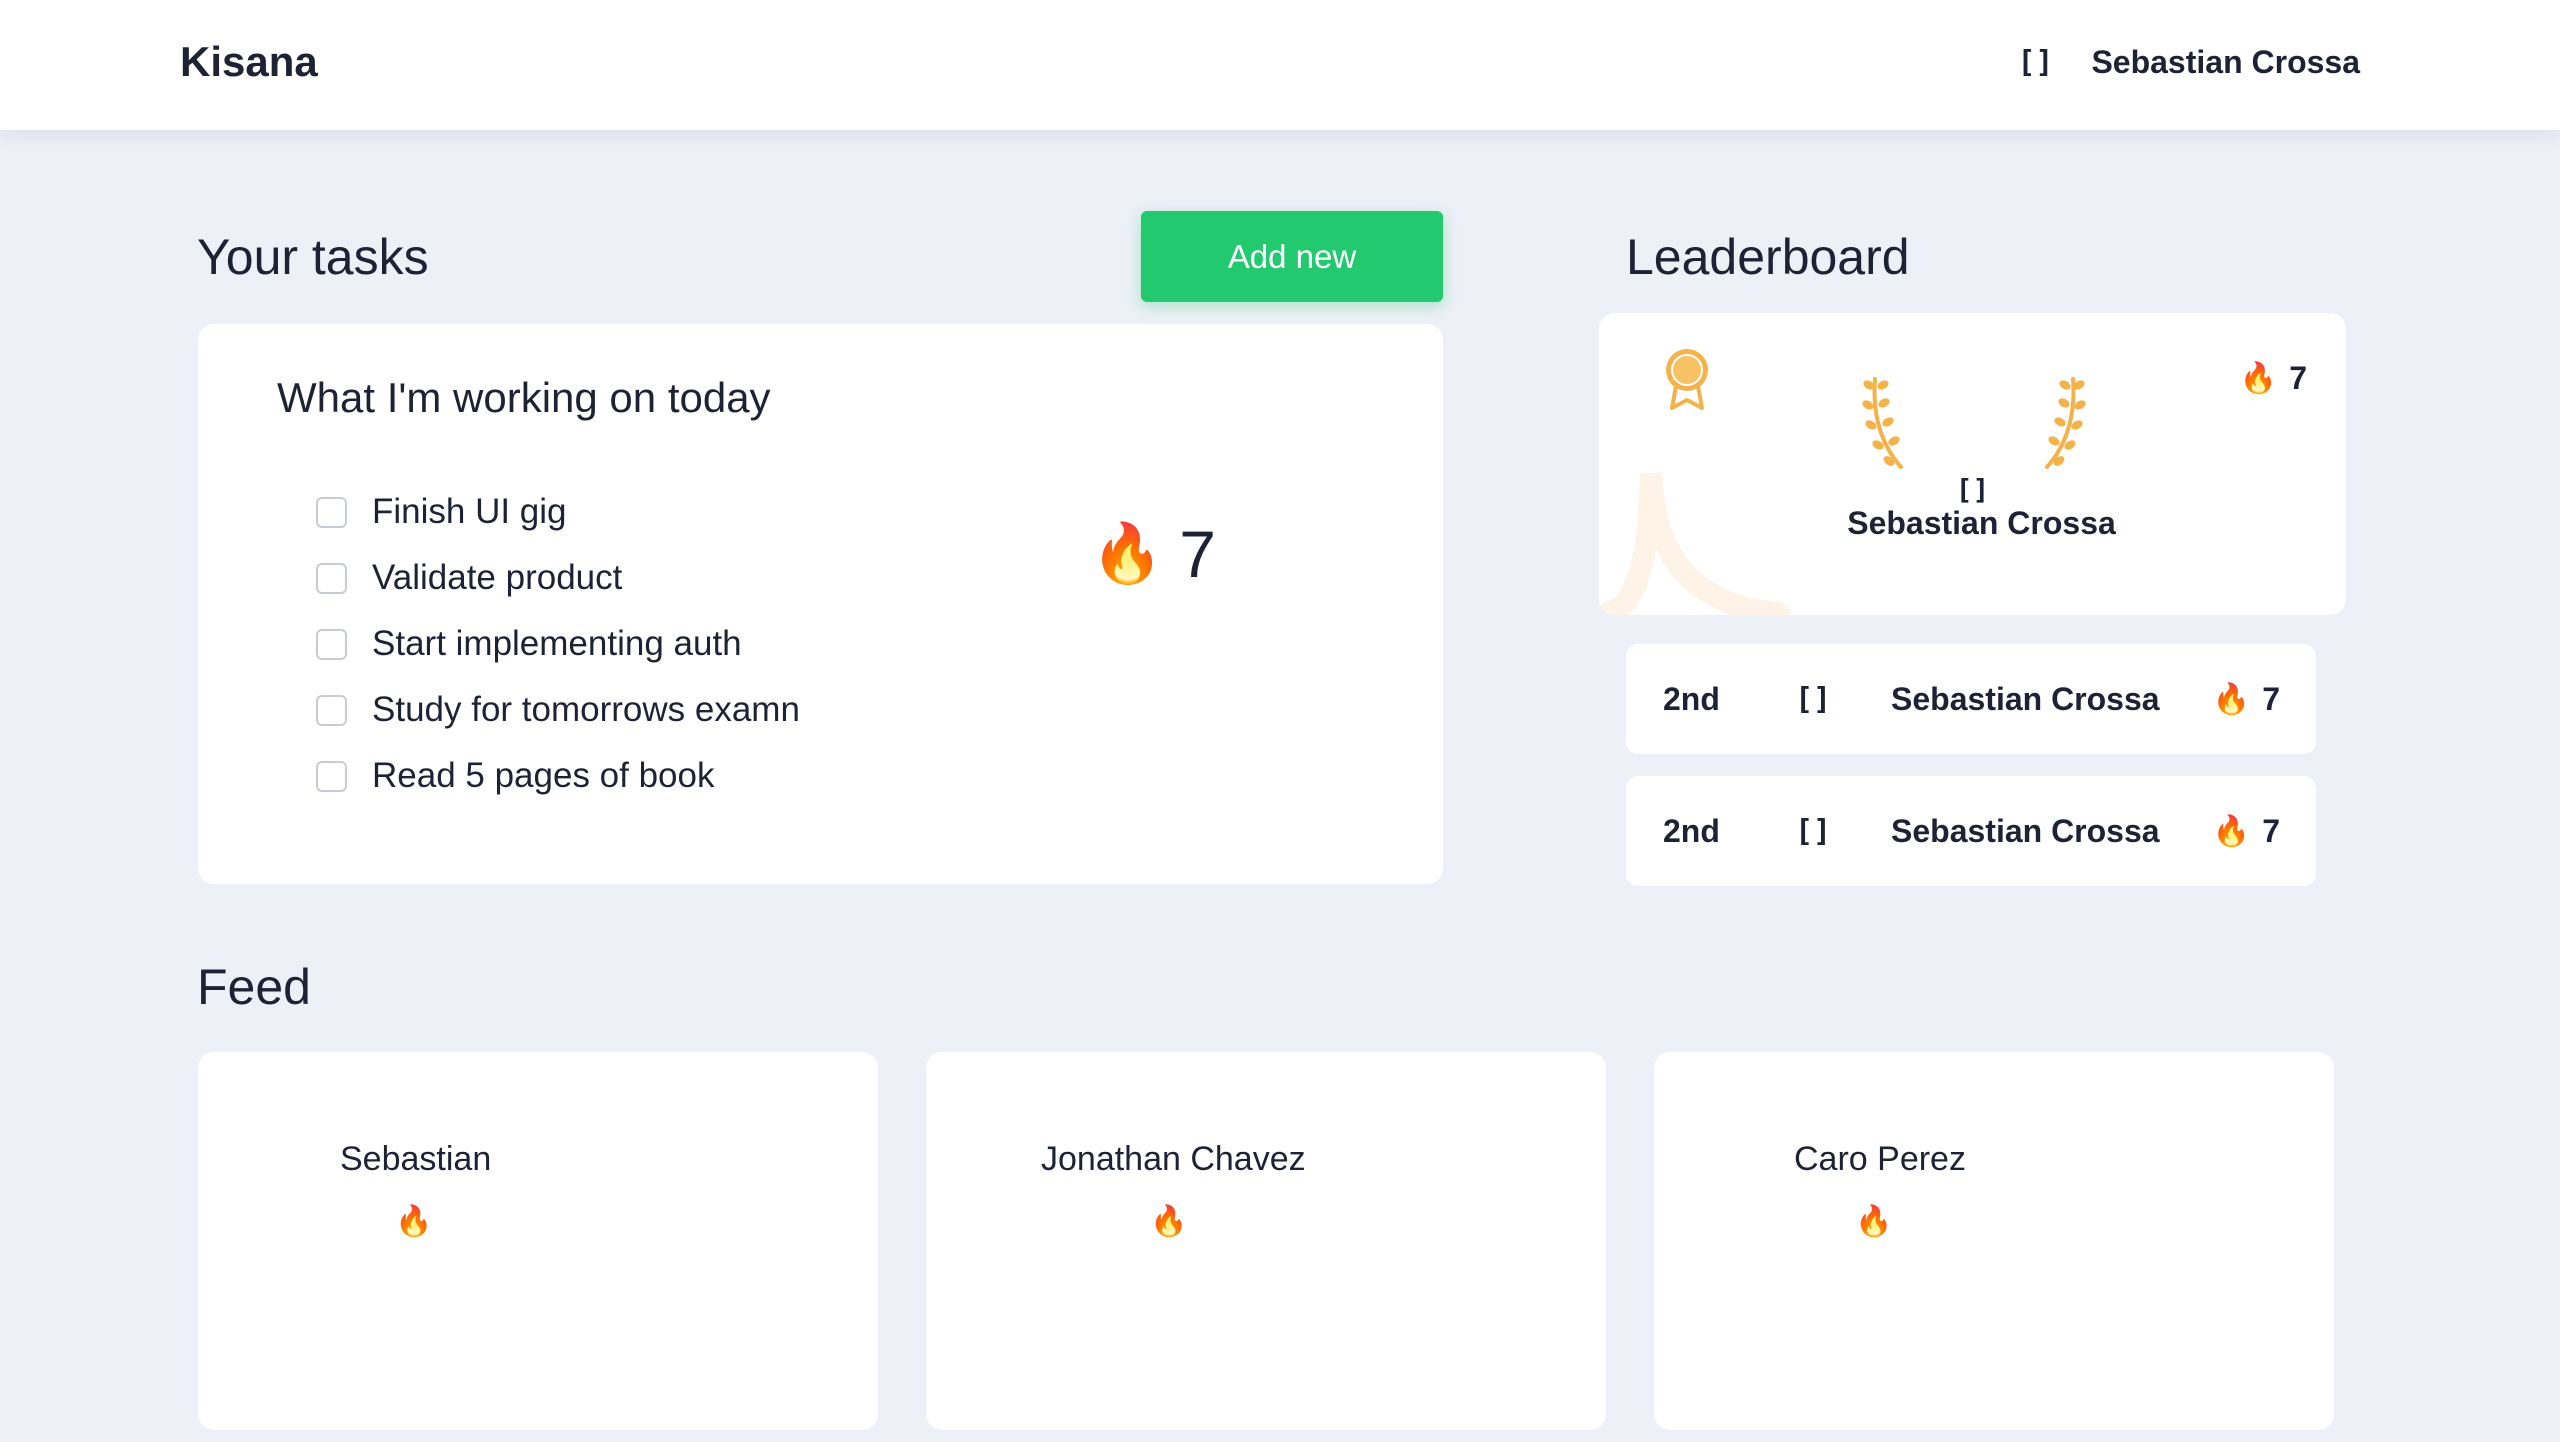 This screenshot has height=1442, width=2560. What do you see at coordinates (469, 511) in the screenshot?
I see `task-label: Finish UI gig` at bounding box center [469, 511].